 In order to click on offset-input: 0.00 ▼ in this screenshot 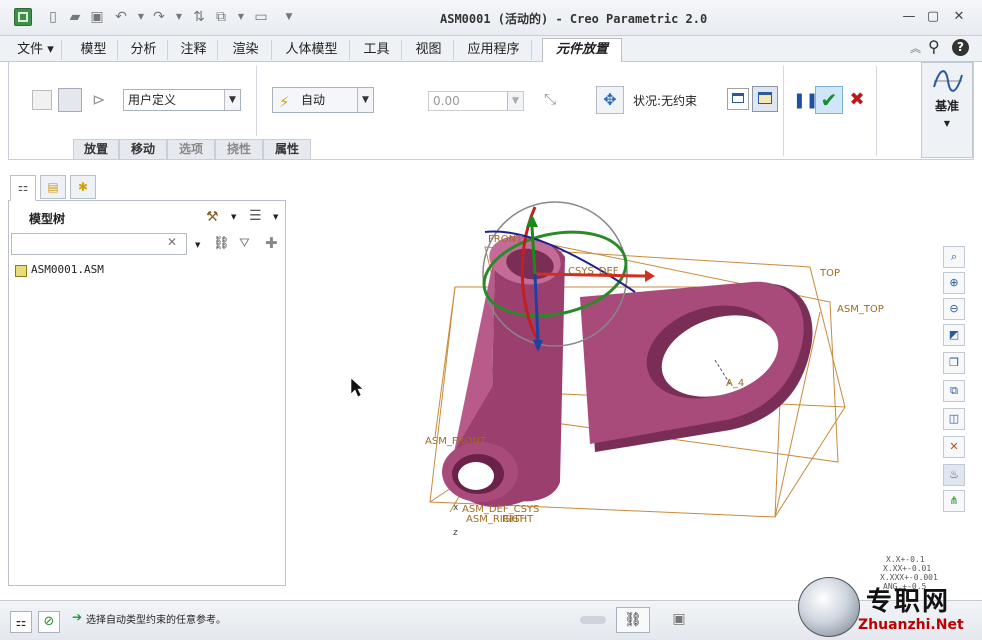, I will do `click(476, 101)`.